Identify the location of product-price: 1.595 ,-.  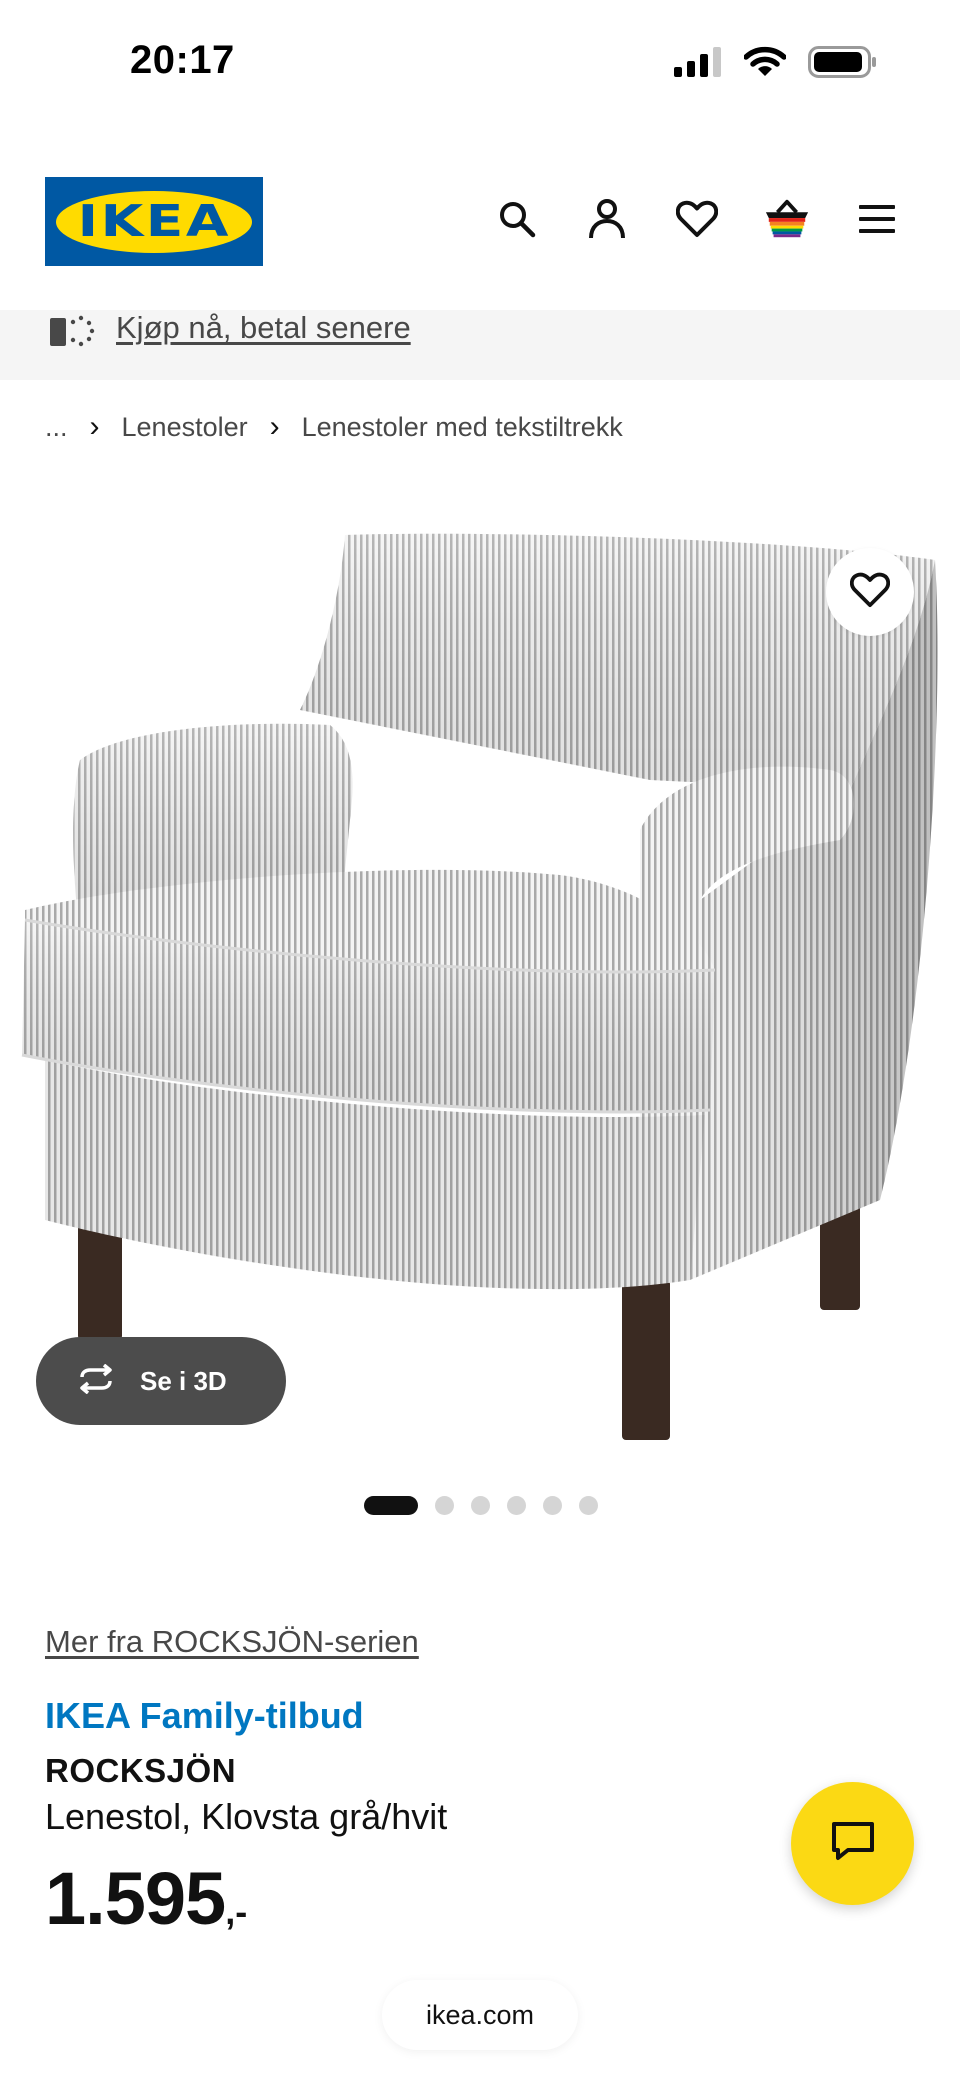
(146, 1898).